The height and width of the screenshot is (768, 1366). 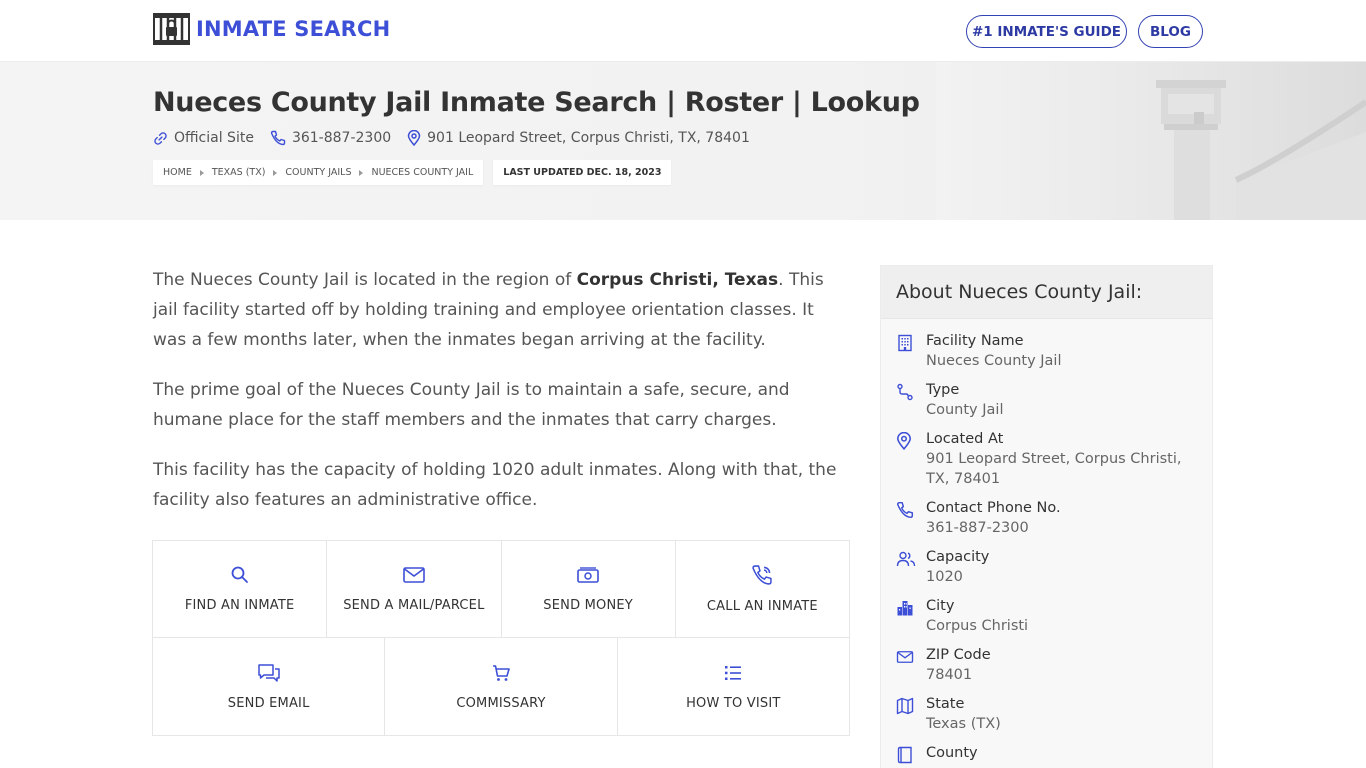 What do you see at coordinates (501, 672) in the screenshot?
I see `cart-icon` at bounding box center [501, 672].